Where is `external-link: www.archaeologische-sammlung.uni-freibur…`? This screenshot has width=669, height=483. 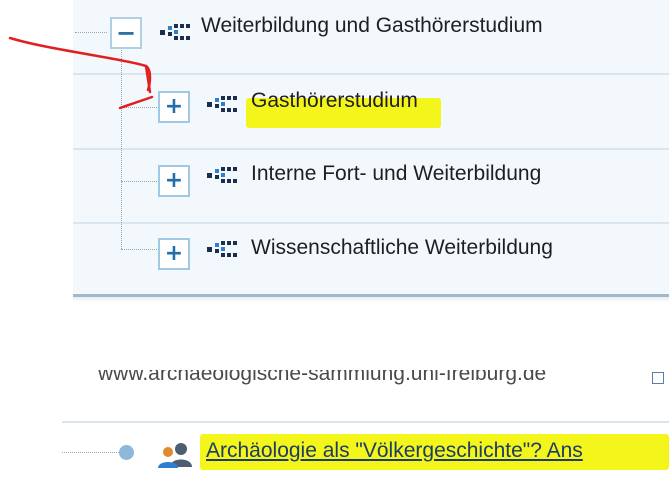 external-link: www.archaeologische-sammlung.uni-freibur… is located at coordinates (322, 378).